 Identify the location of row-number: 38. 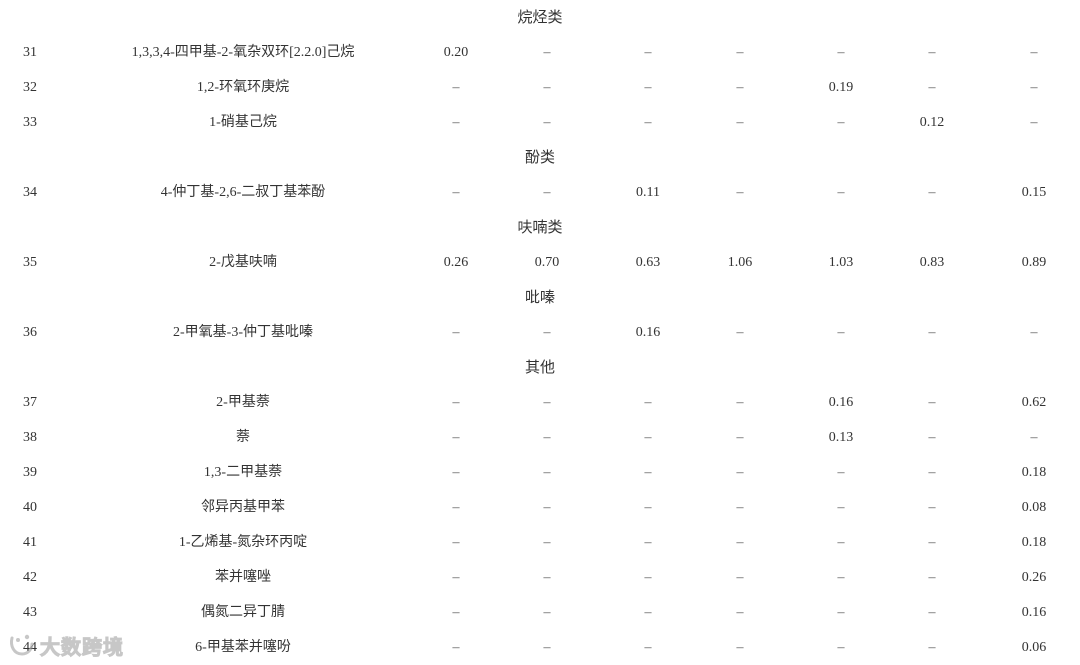
(30, 437).